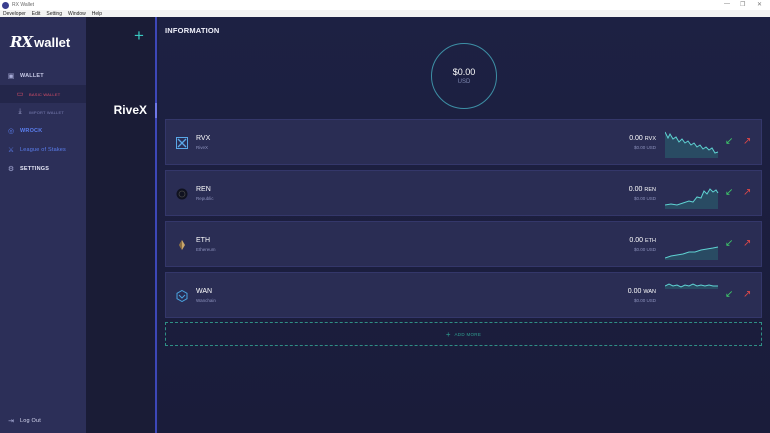 This screenshot has height=433, width=770. I want to click on sidebar-item-label: WROCK, so click(31, 131).